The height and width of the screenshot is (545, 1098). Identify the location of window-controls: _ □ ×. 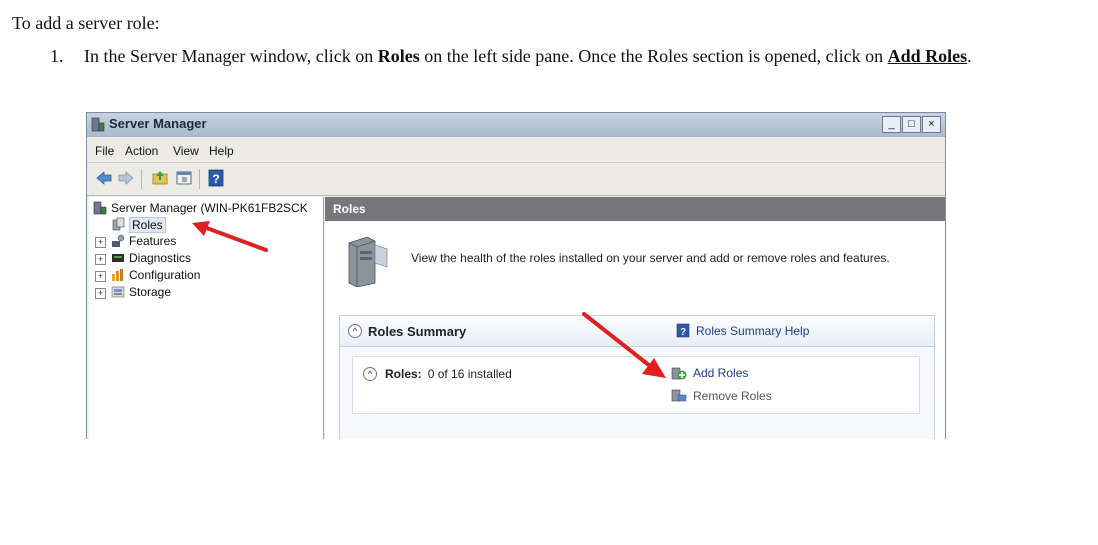
(911, 124).